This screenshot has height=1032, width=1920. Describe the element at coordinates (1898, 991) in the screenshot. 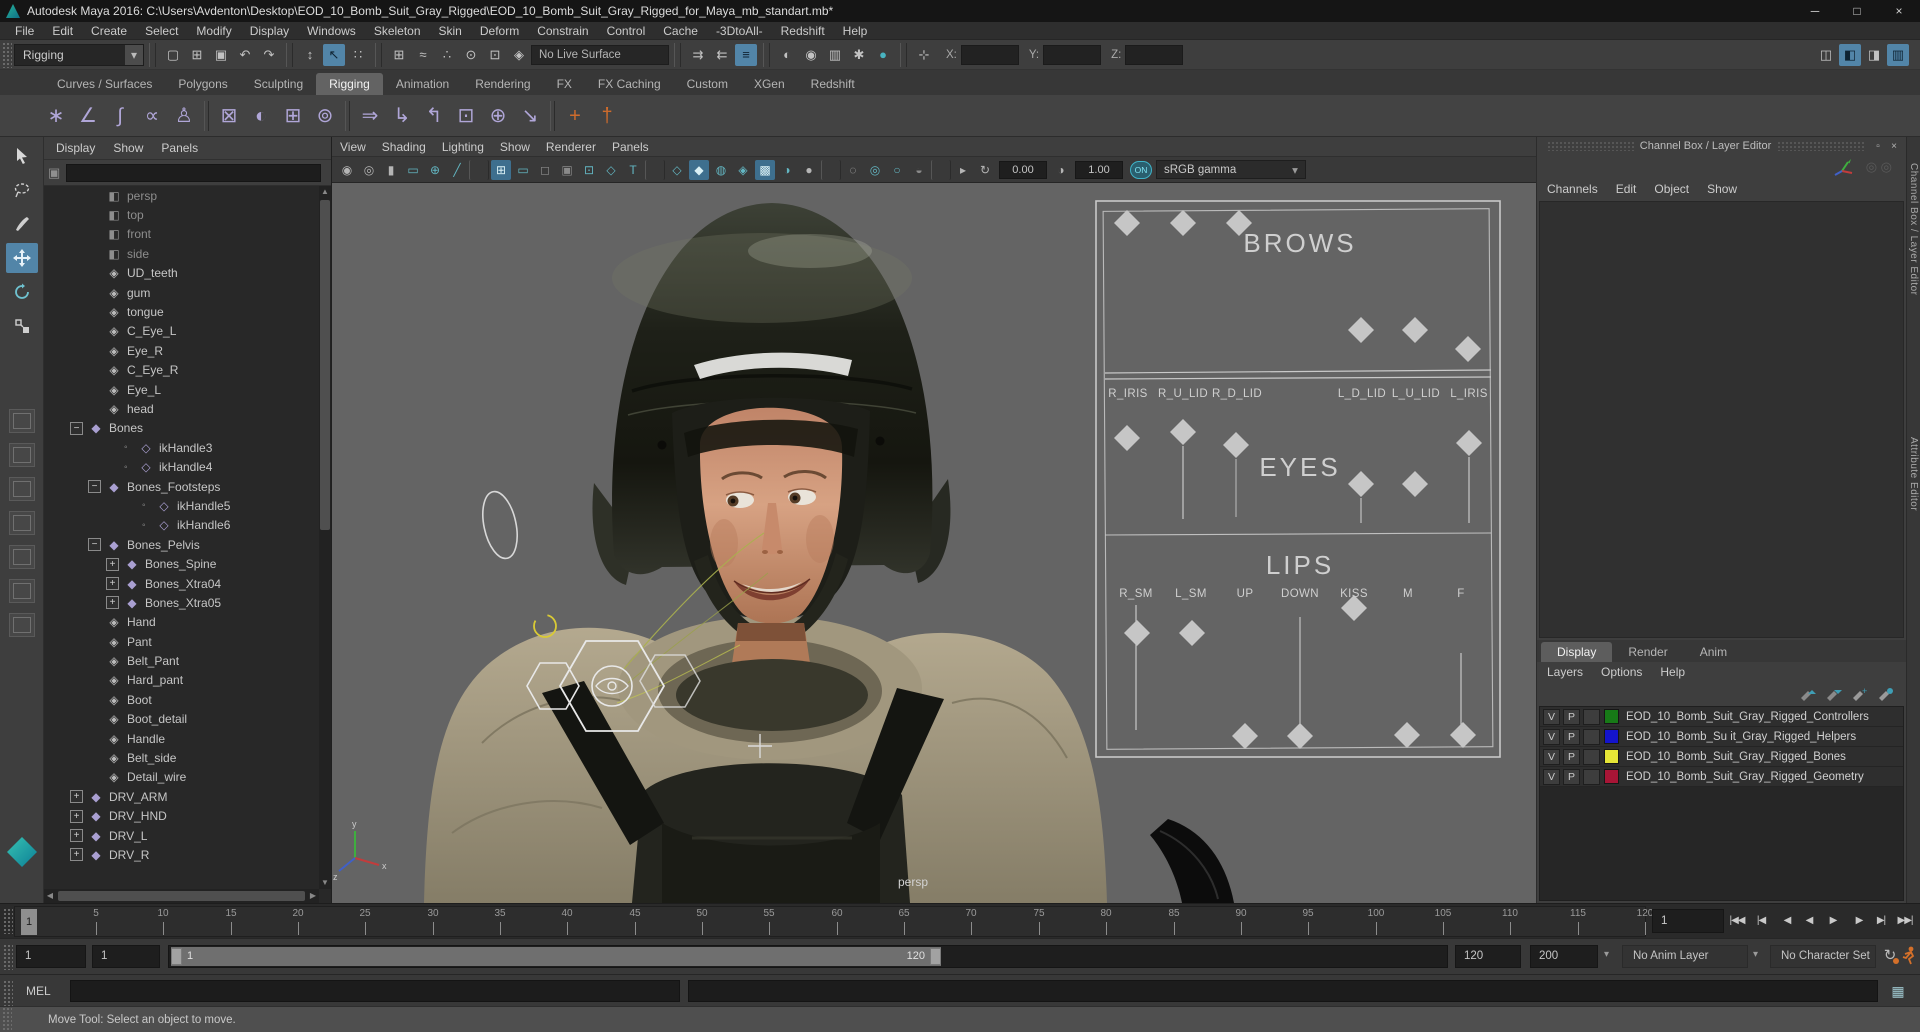

I see `script-editor-icon: ▦` at that location.